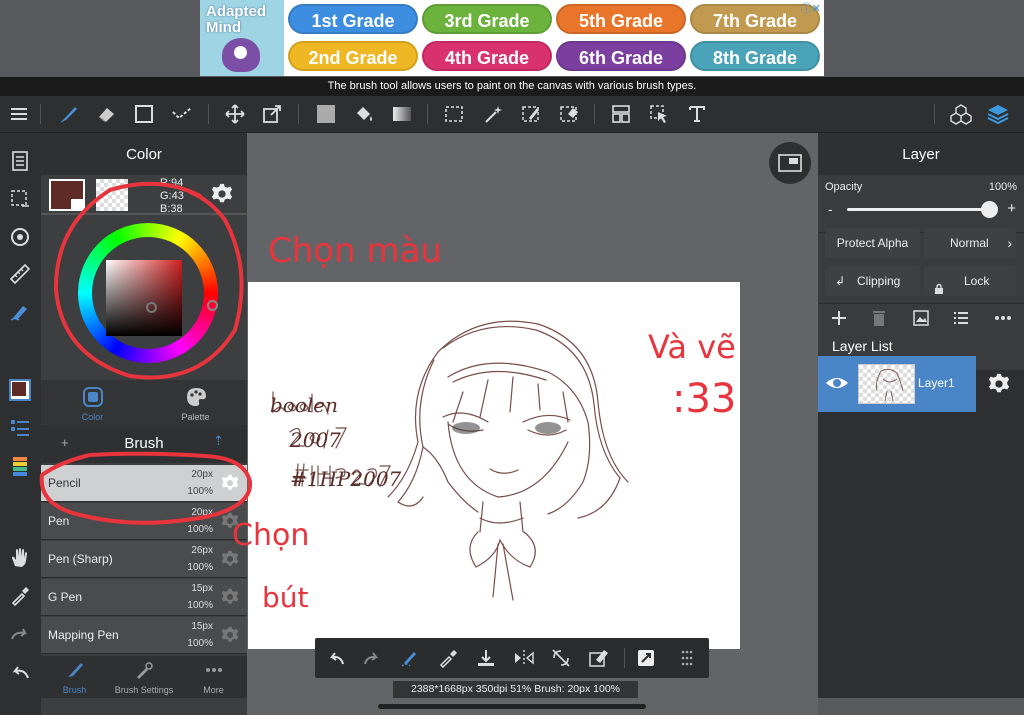  I want to click on layer-list-title: Layer List, so click(862, 346).